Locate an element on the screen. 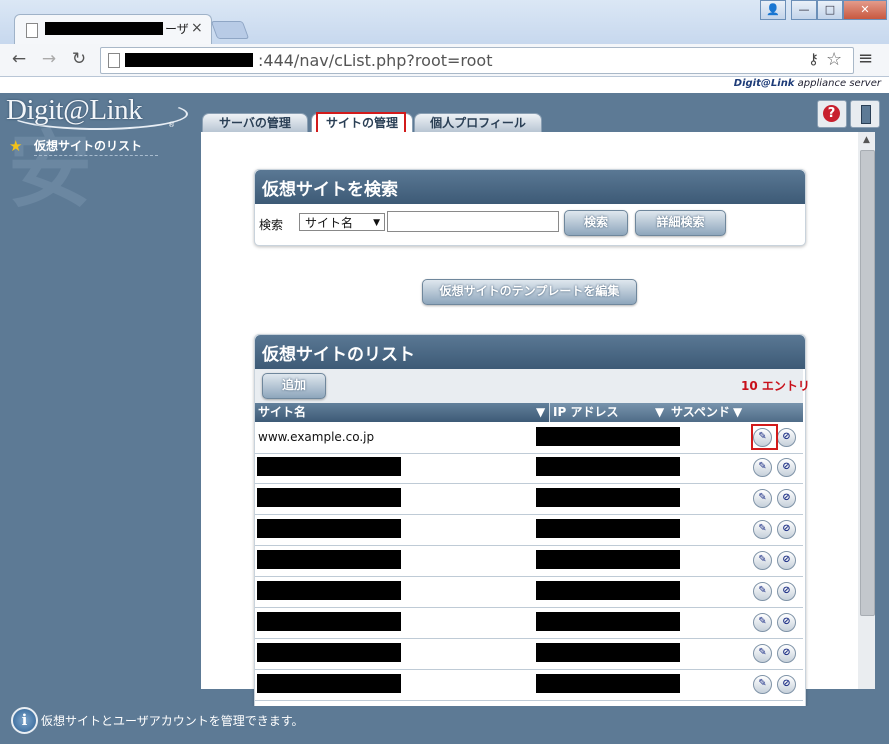 The image size is (889, 744). scrollbar-thumb is located at coordinates (867, 383).